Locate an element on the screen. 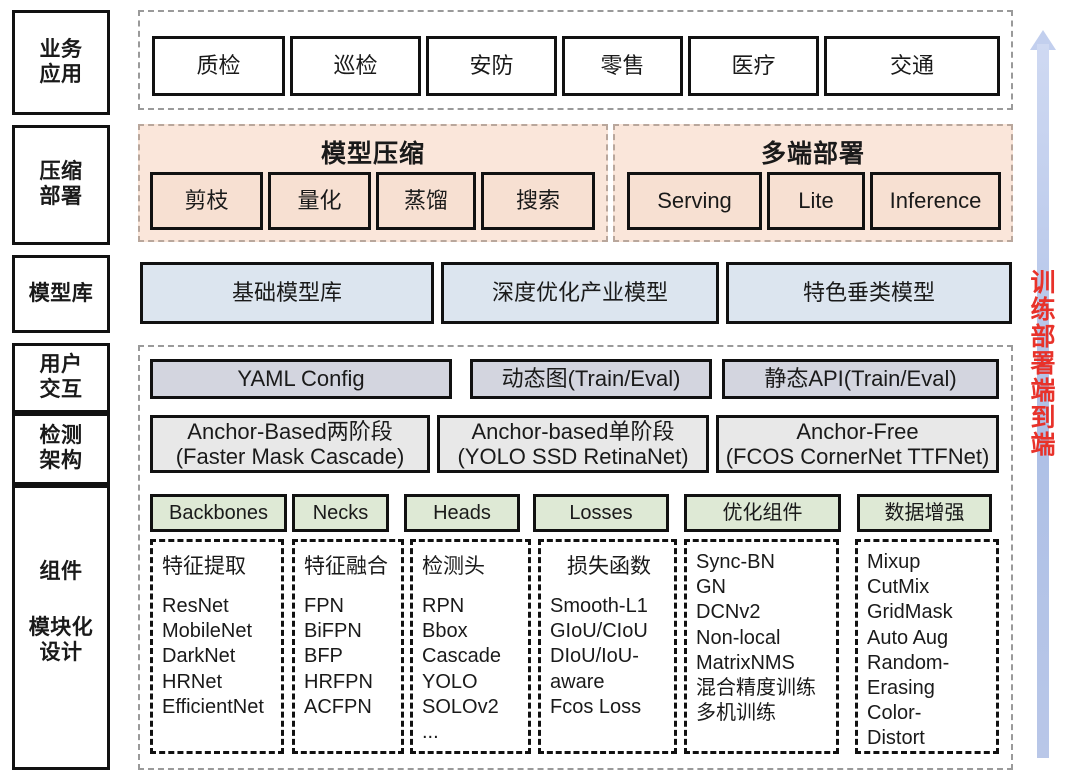 The width and height of the screenshot is (1080, 780). component-header-backbones: Backbones is located at coordinates (218, 513).